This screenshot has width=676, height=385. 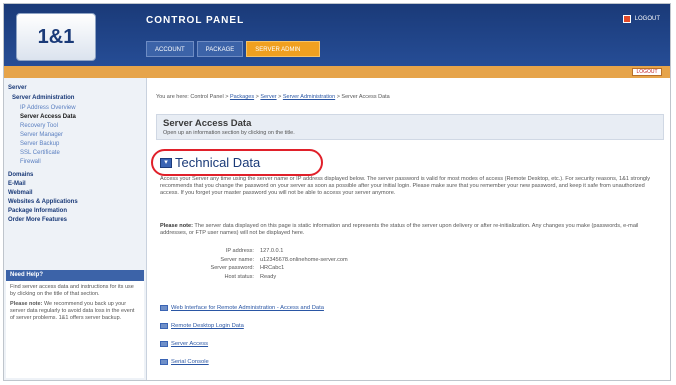 I want to click on info-value: Ready, so click(x=268, y=276).